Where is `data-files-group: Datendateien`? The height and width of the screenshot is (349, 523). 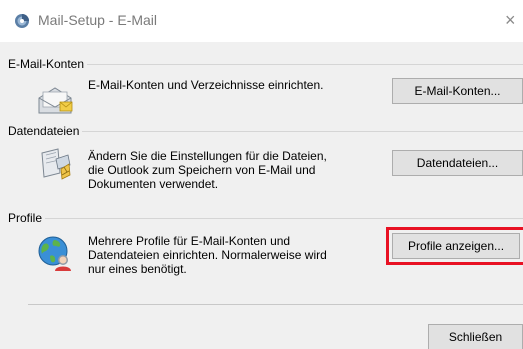
data-files-group: Datendateien is located at coordinates (261, 131).